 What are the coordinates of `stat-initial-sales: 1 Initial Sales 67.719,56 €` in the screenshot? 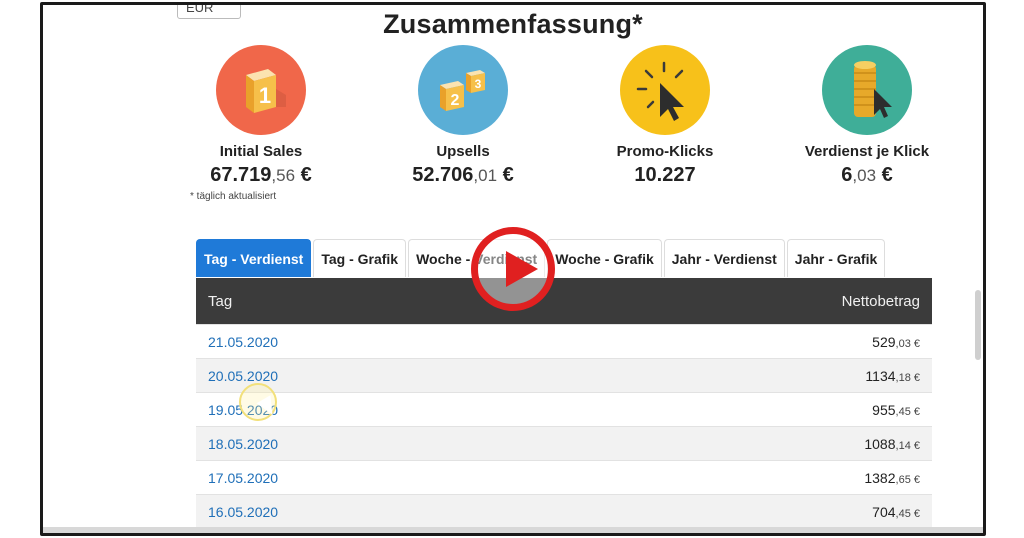 It's located at (261, 116).